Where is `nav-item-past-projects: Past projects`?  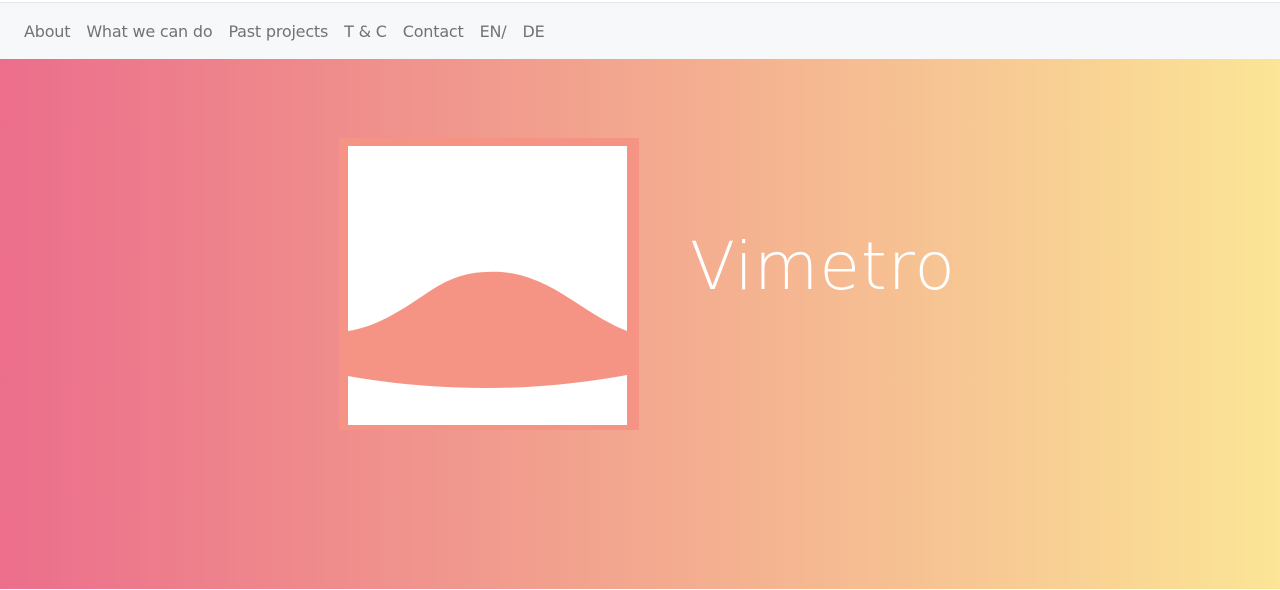
nav-item-past-projects: Past projects is located at coordinates (278, 31).